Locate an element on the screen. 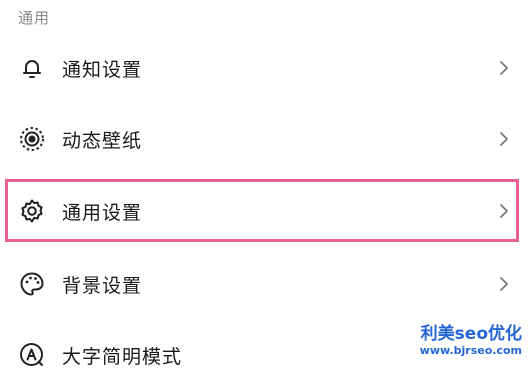 This screenshot has width=528, height=386. gear-icon is located at coordinates (32, 211).